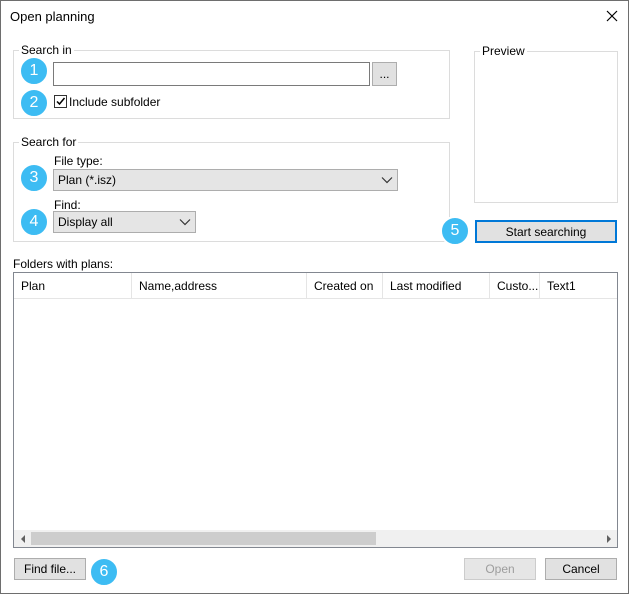 The image size is (629, 594). I want to click on column-header-text1: Text1, so click(578, 286).